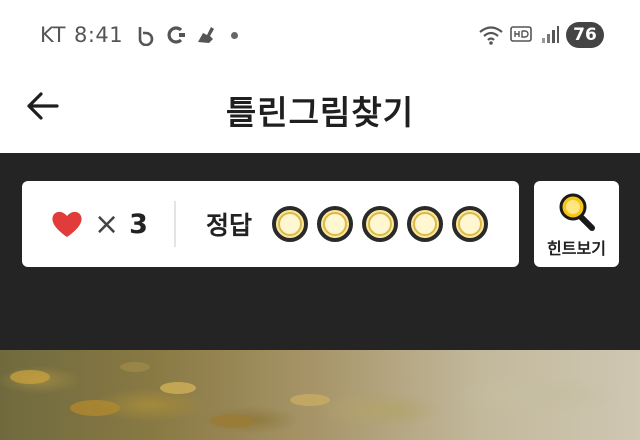 Image resolution: width=640 pixels, height=440 pixels. Describe the element at coordinates (138, 224) in the screenshot. I see `lives-count: 3` at that location.